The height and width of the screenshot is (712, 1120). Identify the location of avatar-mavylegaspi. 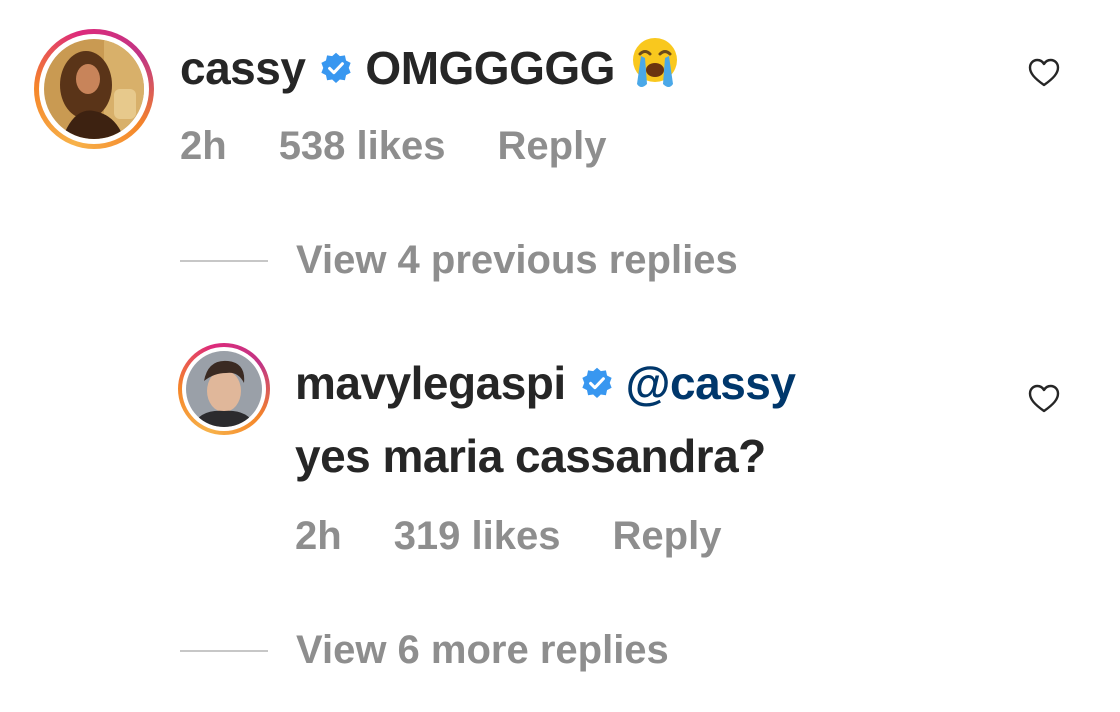
(224, 389).